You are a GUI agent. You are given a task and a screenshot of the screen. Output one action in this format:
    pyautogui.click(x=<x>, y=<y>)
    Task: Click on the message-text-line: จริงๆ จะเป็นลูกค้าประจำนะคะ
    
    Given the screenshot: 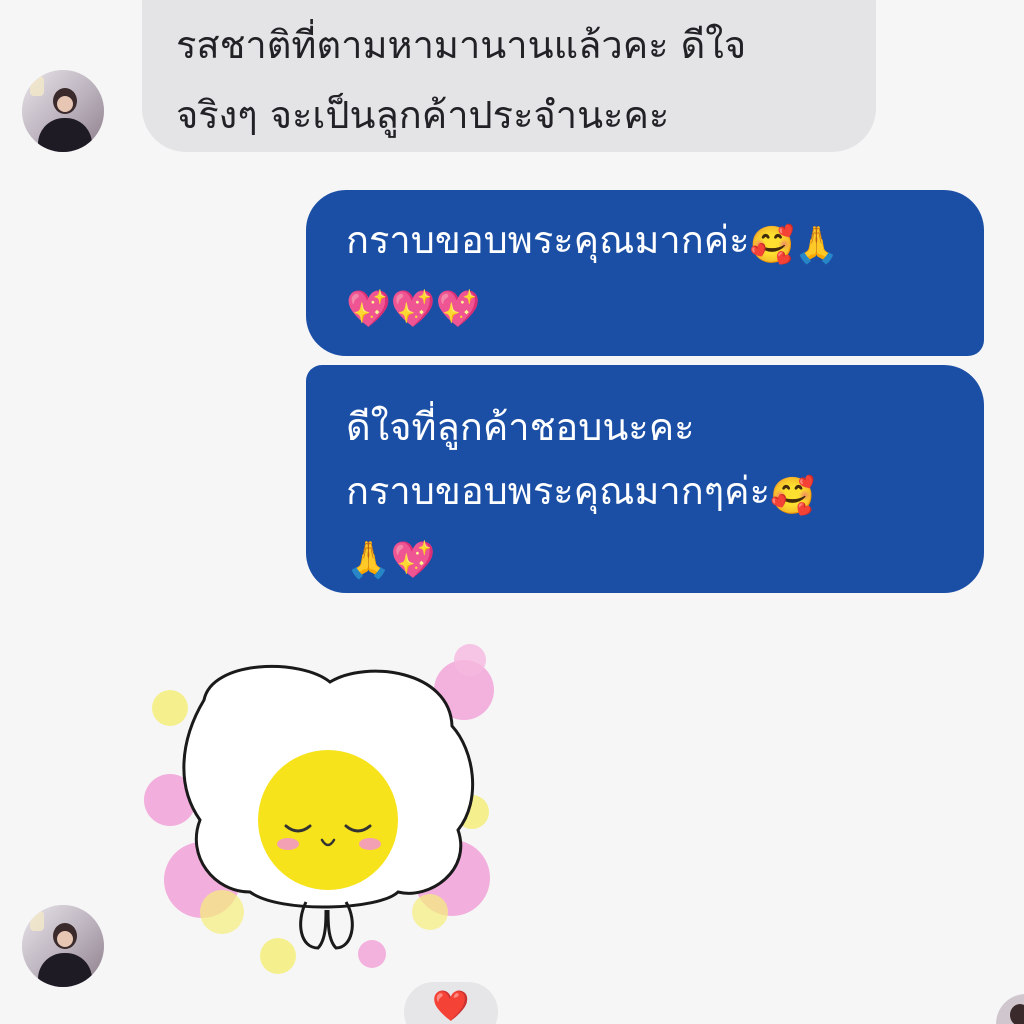 What is the action you would take?
    pyautogui.click(x=423, y=115)
    